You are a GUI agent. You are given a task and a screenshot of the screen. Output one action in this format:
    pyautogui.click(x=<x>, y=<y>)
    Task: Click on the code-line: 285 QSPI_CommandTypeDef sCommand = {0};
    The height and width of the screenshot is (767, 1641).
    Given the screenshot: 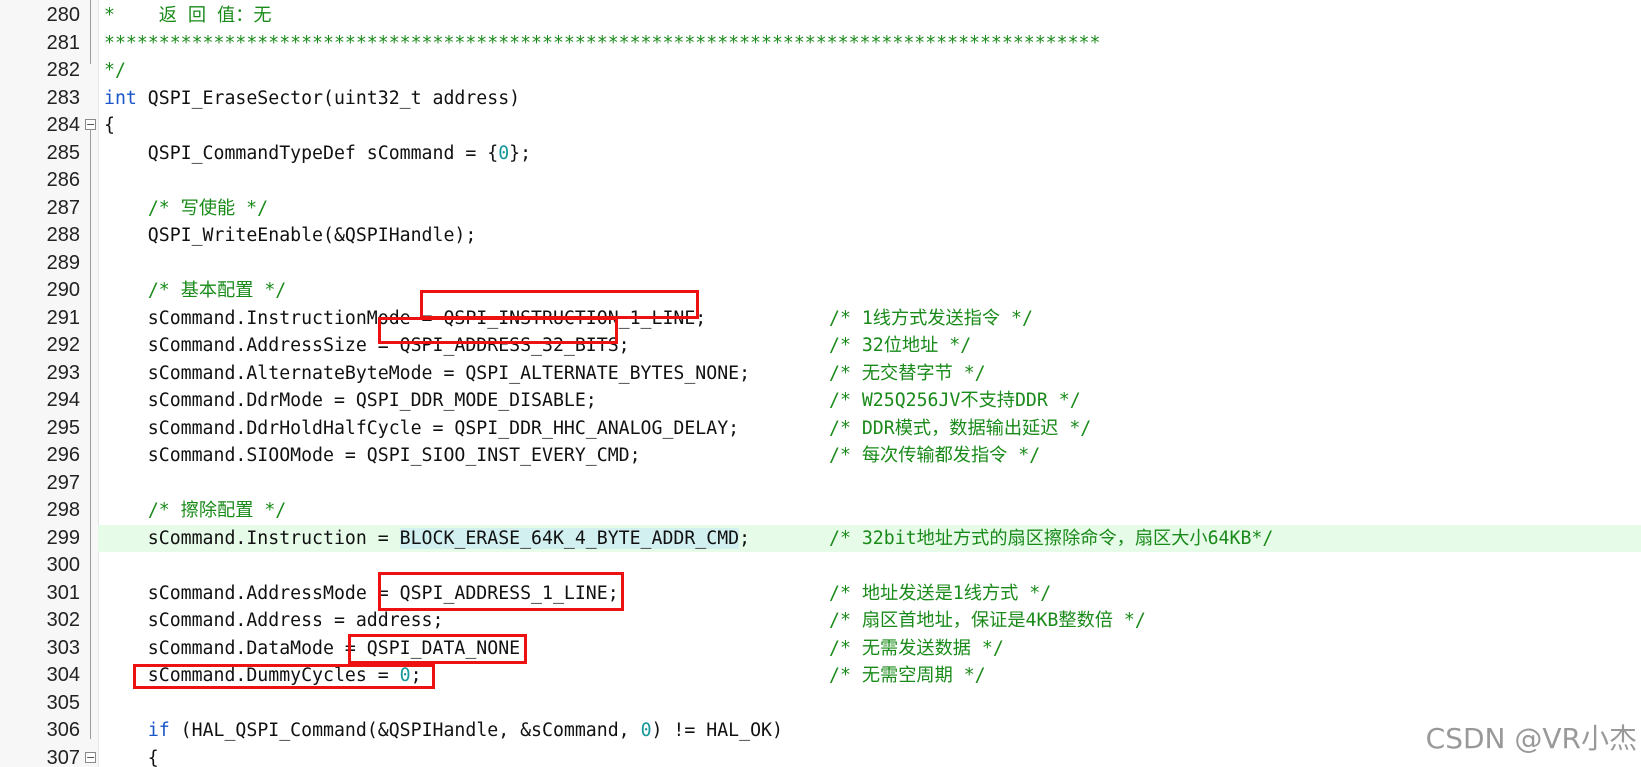 What is the action you would take?
    pyautogui.click(x=820, y=154)
    